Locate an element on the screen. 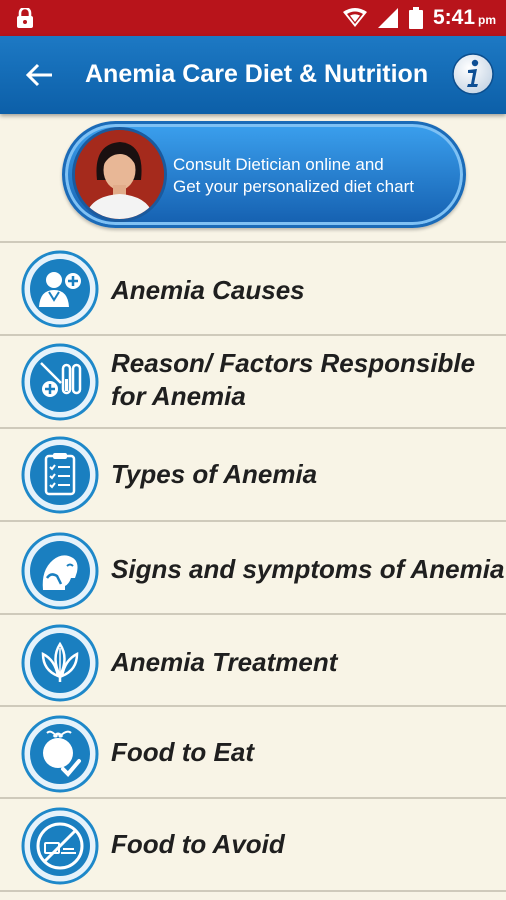  app-bar: Anemia Care Diet & Nutrition is located at coordinates (253, 75).